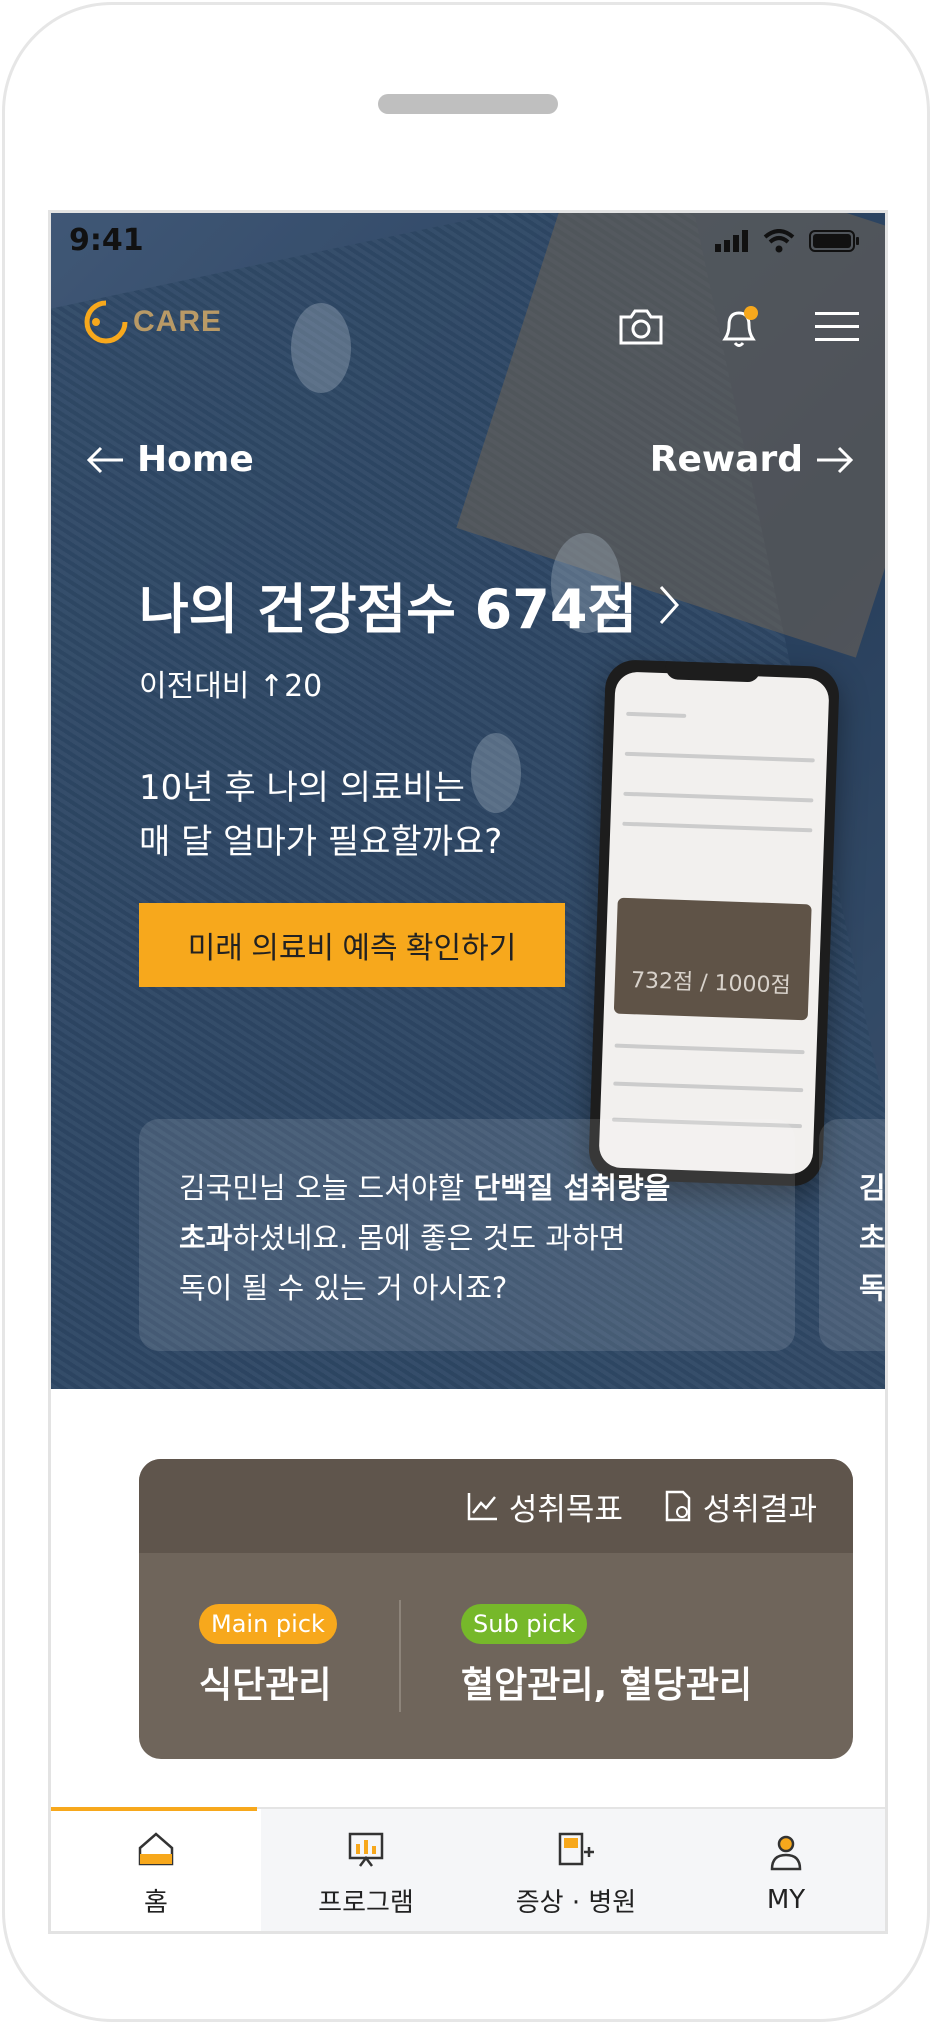 The height and width of the screenshot is (2028, 936). Describe the element at coordinates (726, 459) in the screenshot. I see `reward-nav-label: Reward` at that location.